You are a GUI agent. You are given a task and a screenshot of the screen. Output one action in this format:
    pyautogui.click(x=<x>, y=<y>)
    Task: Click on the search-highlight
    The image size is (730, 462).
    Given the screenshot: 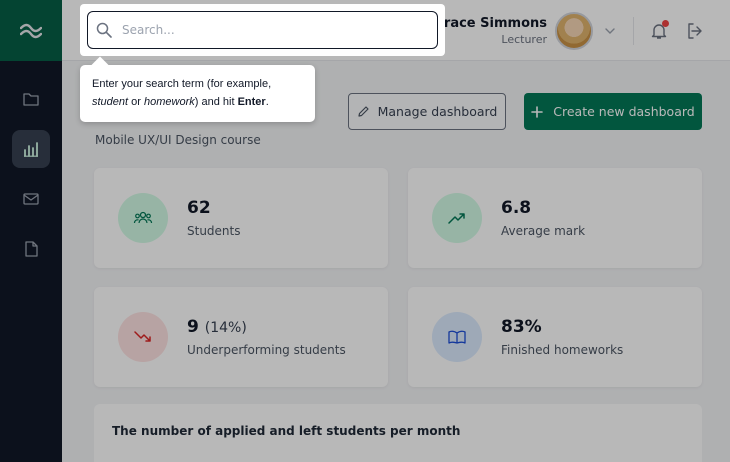 What is the action you would take?
    pyautogui.click(x=262, y=30)
    